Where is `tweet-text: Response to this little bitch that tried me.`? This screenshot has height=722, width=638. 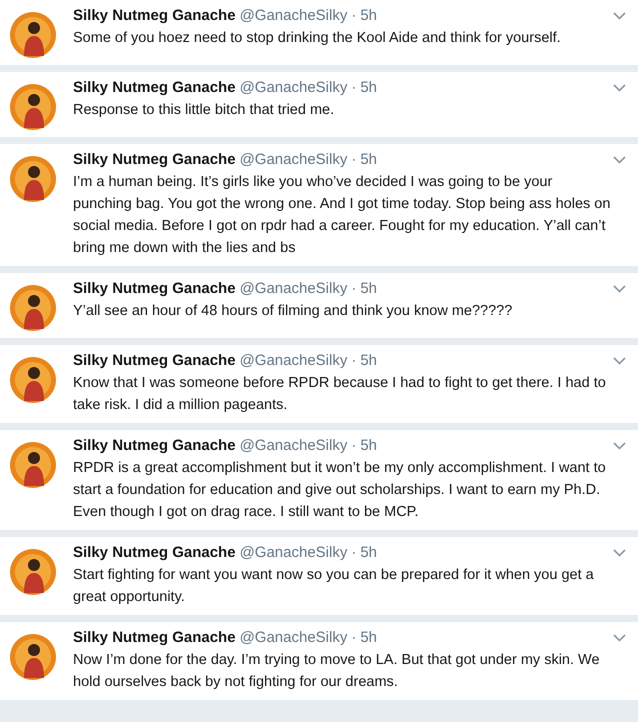
tweet-text: Response to this little bitch that tried me. is located at coordinates (204, 110).